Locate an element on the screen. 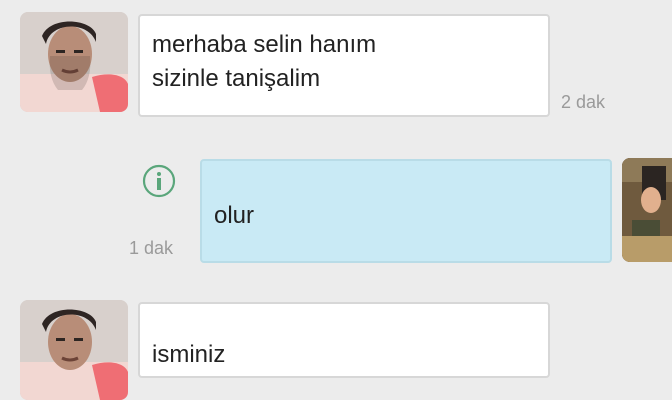 The height and width of the screenshot is (400, 672). incoming-message-bubble: isminiz is located at coordinates (344, 340).